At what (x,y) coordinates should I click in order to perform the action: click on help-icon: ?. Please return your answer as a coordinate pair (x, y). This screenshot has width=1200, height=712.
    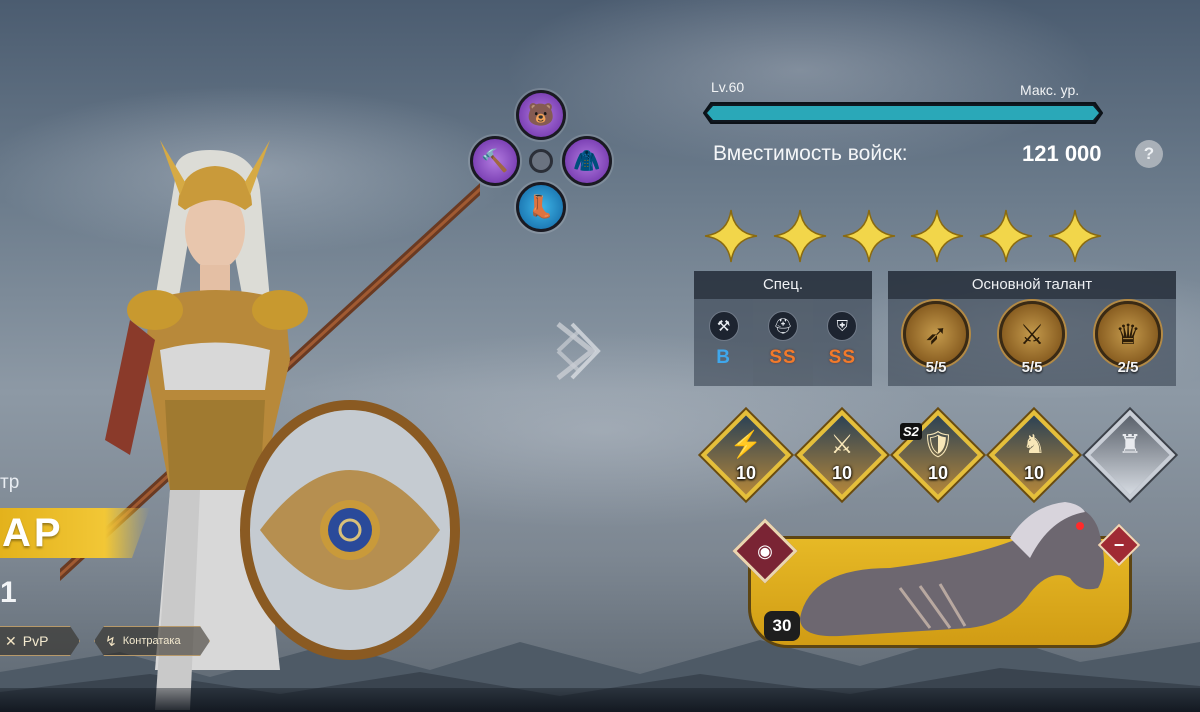
    Looking at the image, I should click on (1149, 154).